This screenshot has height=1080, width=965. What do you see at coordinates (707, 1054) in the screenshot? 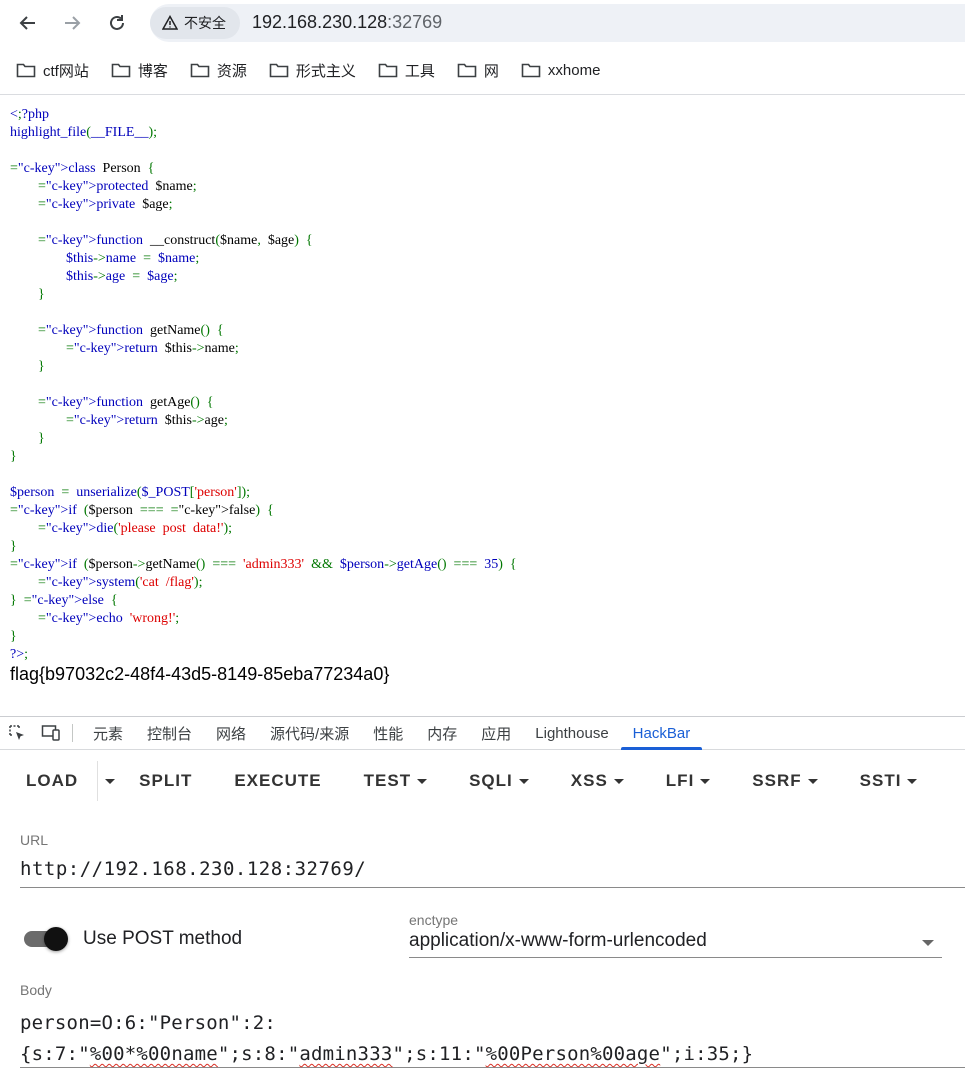
I see `body-segment: ";i:35;}` at bounding box center [707, 1054].